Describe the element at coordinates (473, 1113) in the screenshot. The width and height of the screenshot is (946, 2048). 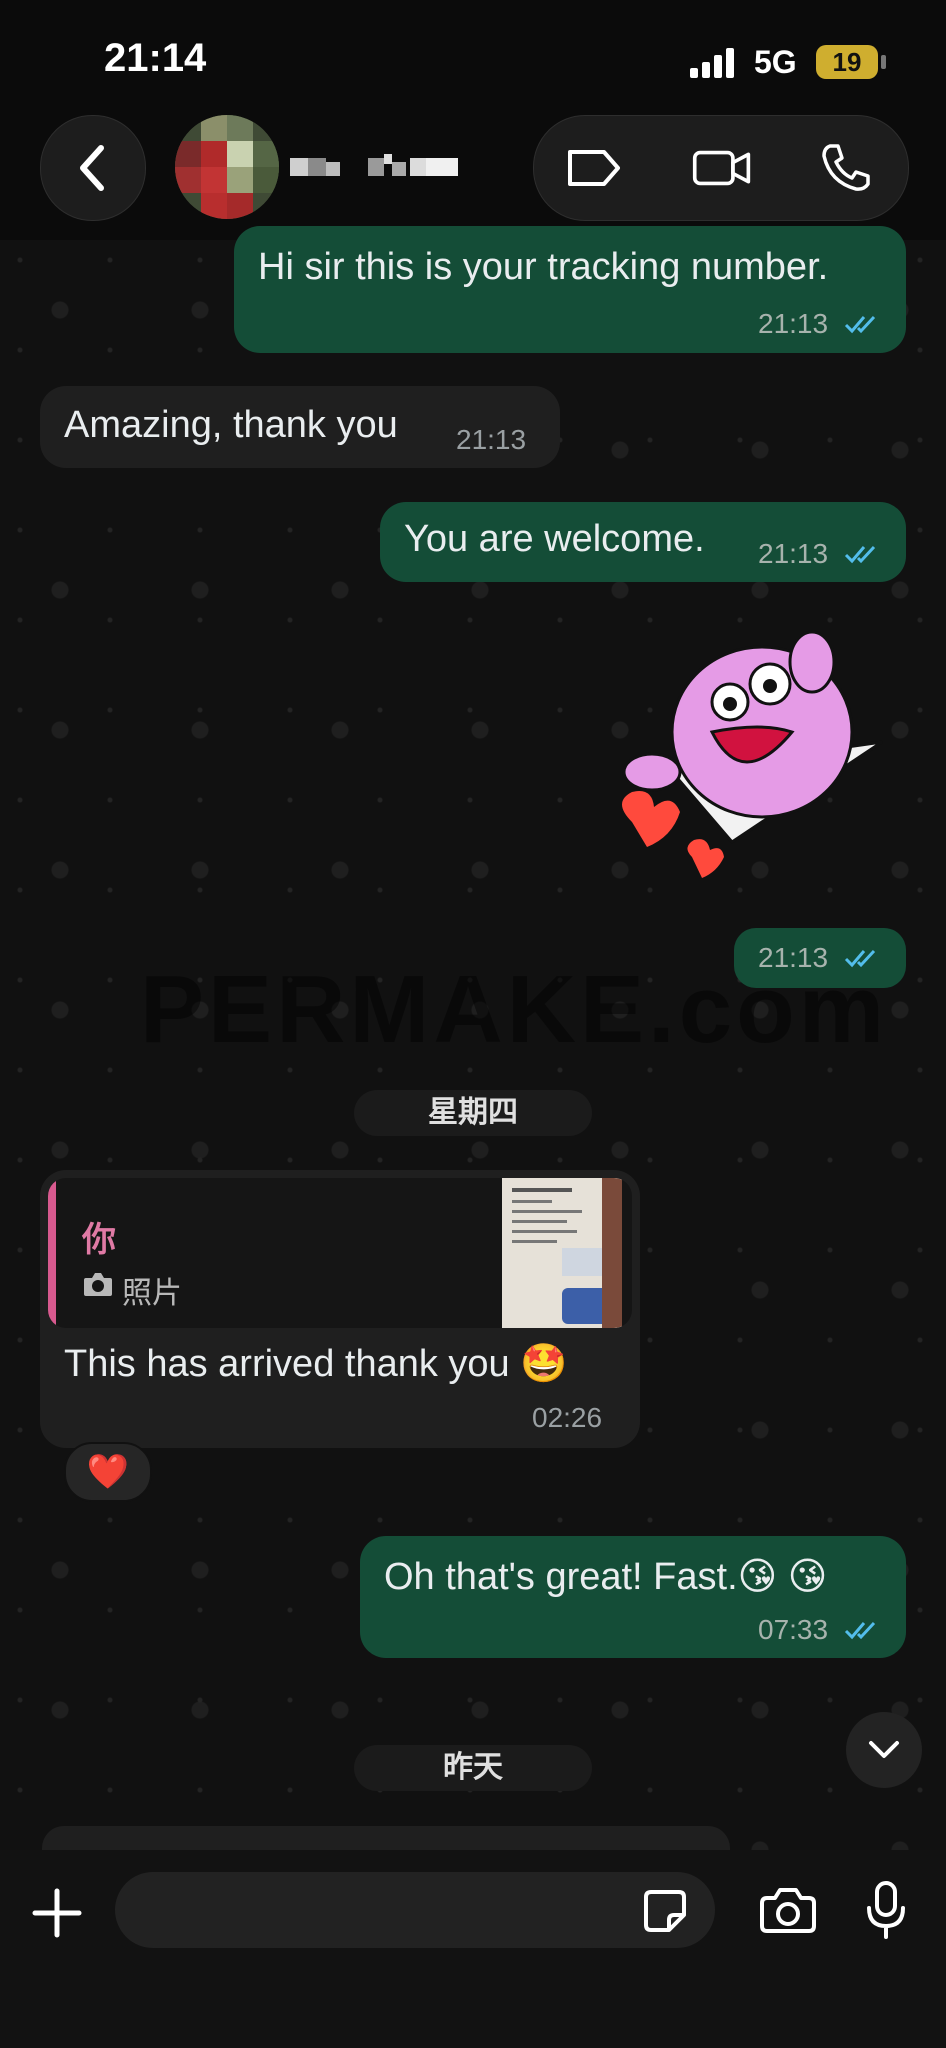
I see `date-separator: 星期四` at that location.